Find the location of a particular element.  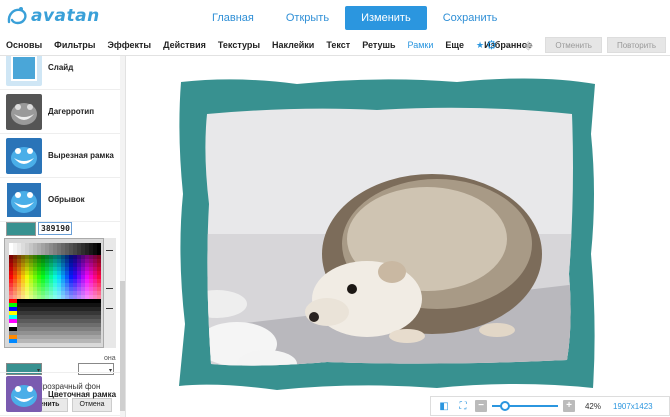

undo-button: Отменить is located at coordinates (573, 45).